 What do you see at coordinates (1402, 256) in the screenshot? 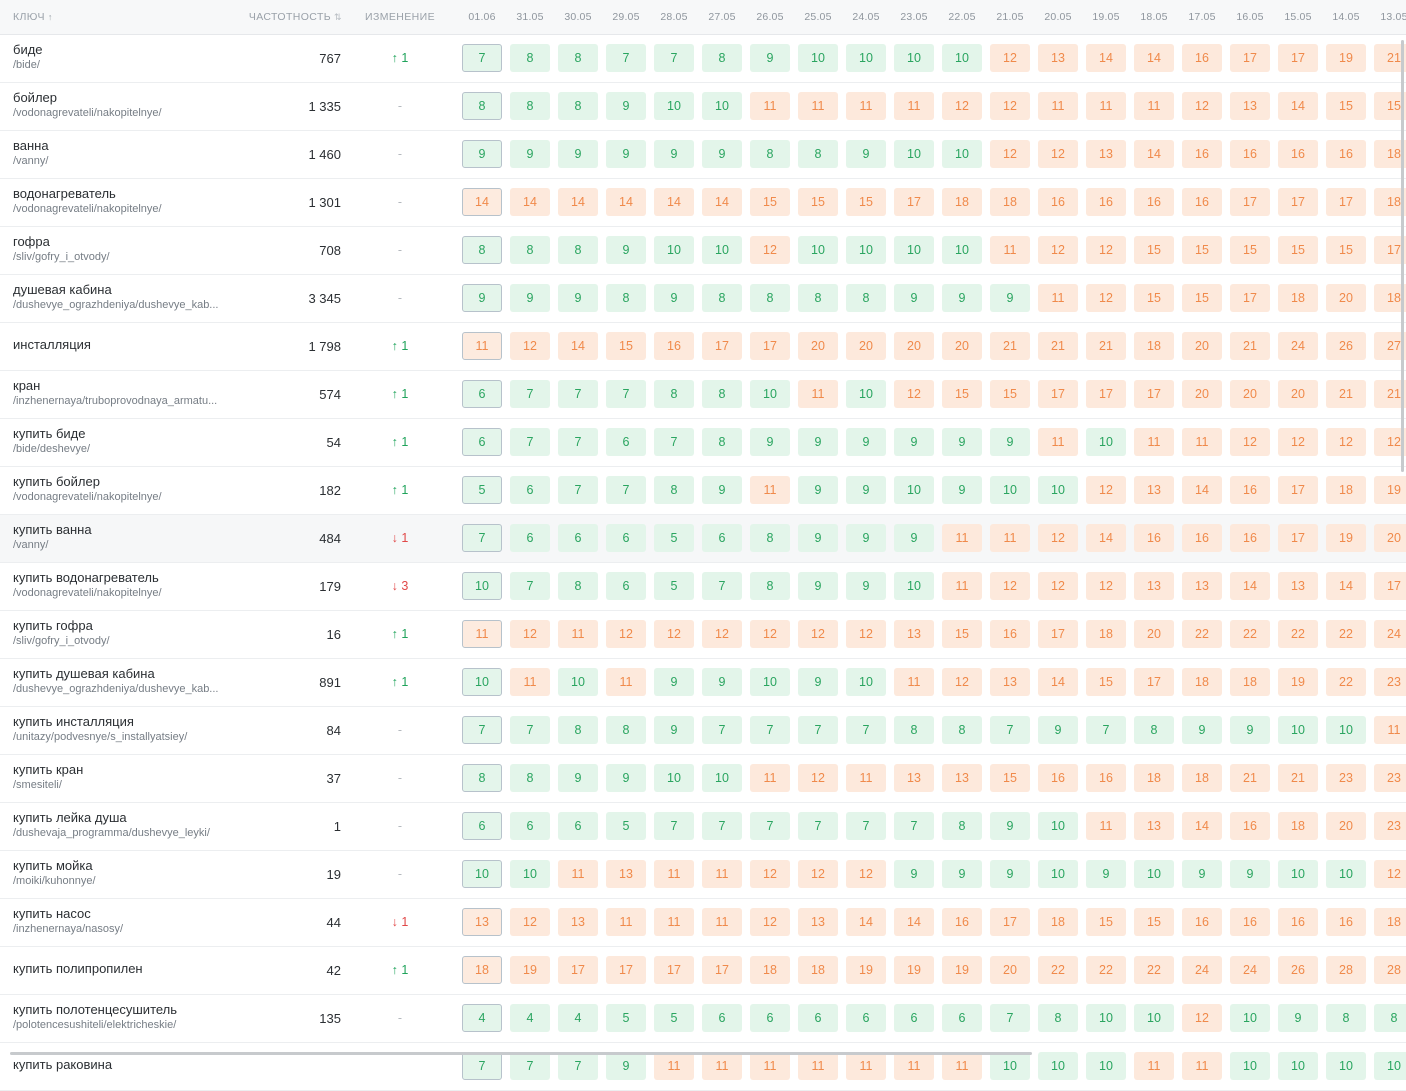
I see `vertical-scrollbar` at bounding box center [1402, 256].